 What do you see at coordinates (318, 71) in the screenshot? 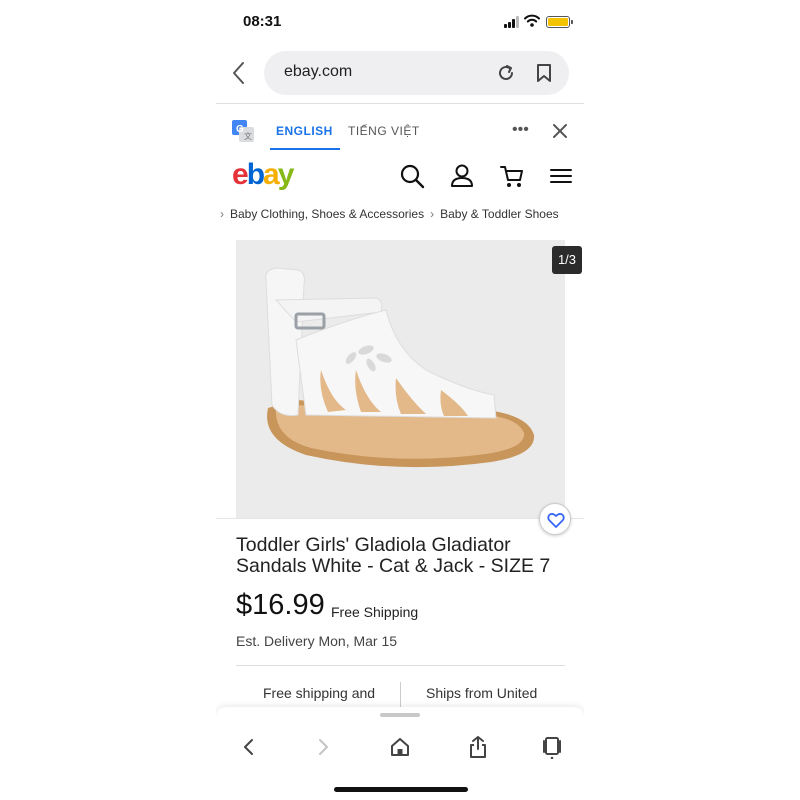
I see `url-text: ebay.com` at bounding box center [318, 71].